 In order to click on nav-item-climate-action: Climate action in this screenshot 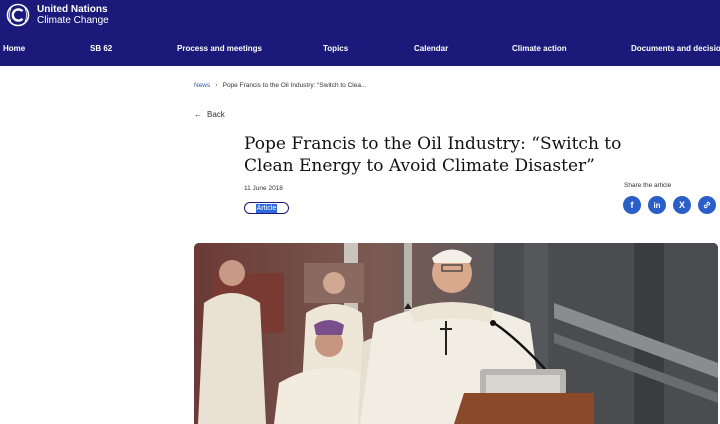, I will do `click(539, 48)`.